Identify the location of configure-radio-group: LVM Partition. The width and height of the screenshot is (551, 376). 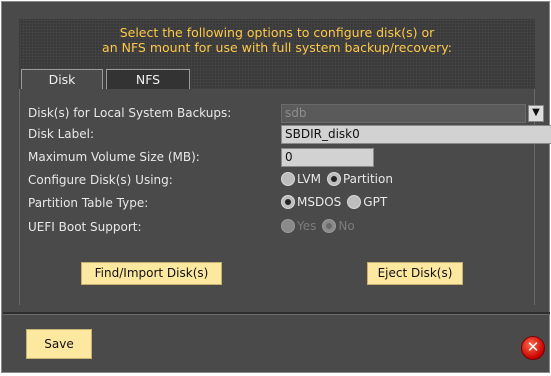
(337, 179).